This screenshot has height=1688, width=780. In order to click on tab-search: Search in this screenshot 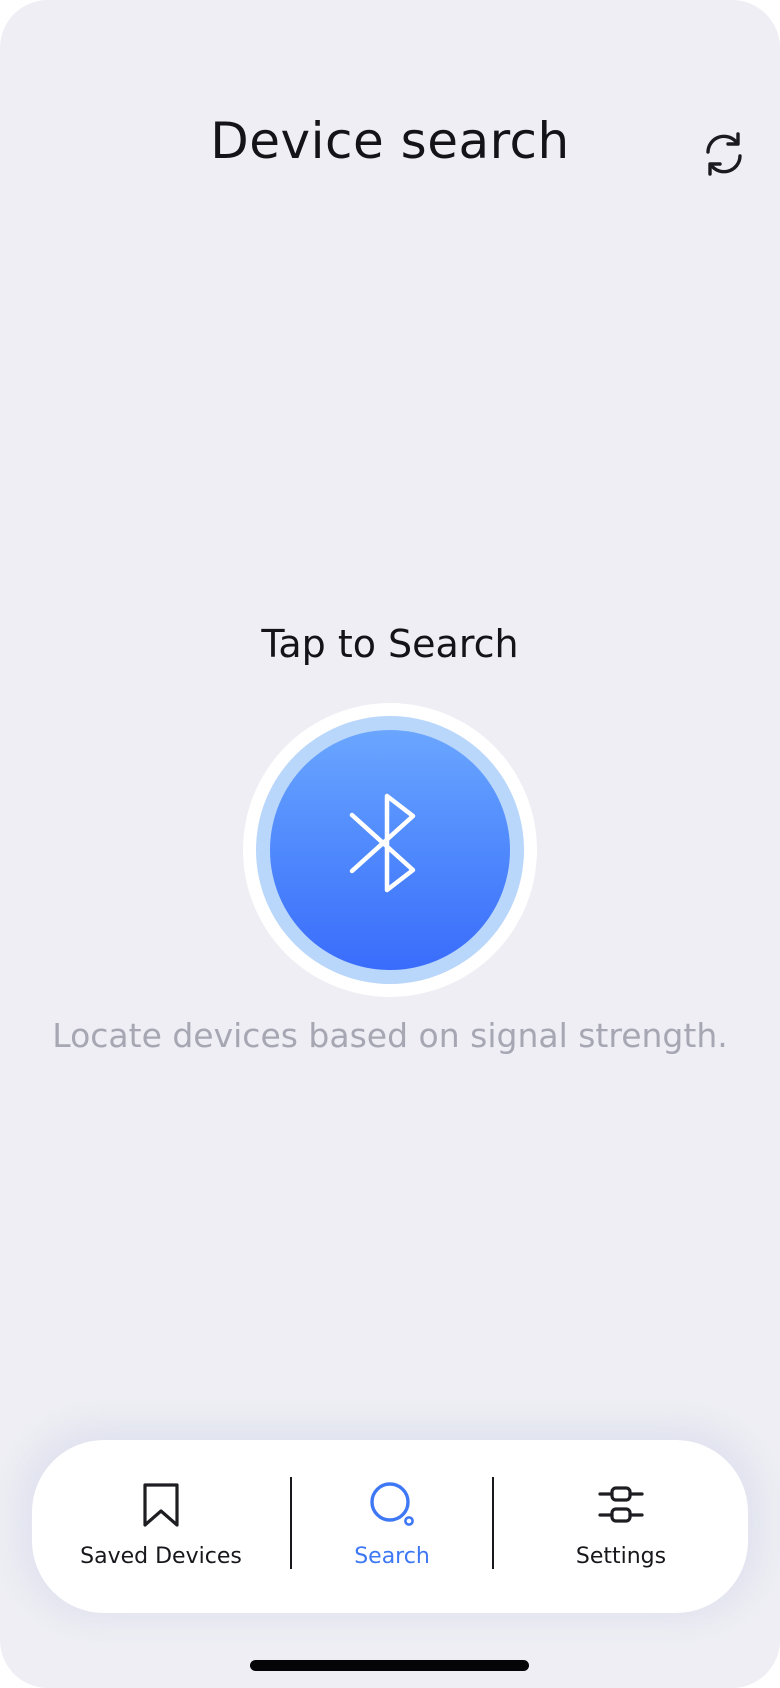, I will do `click(392, 1526)`.